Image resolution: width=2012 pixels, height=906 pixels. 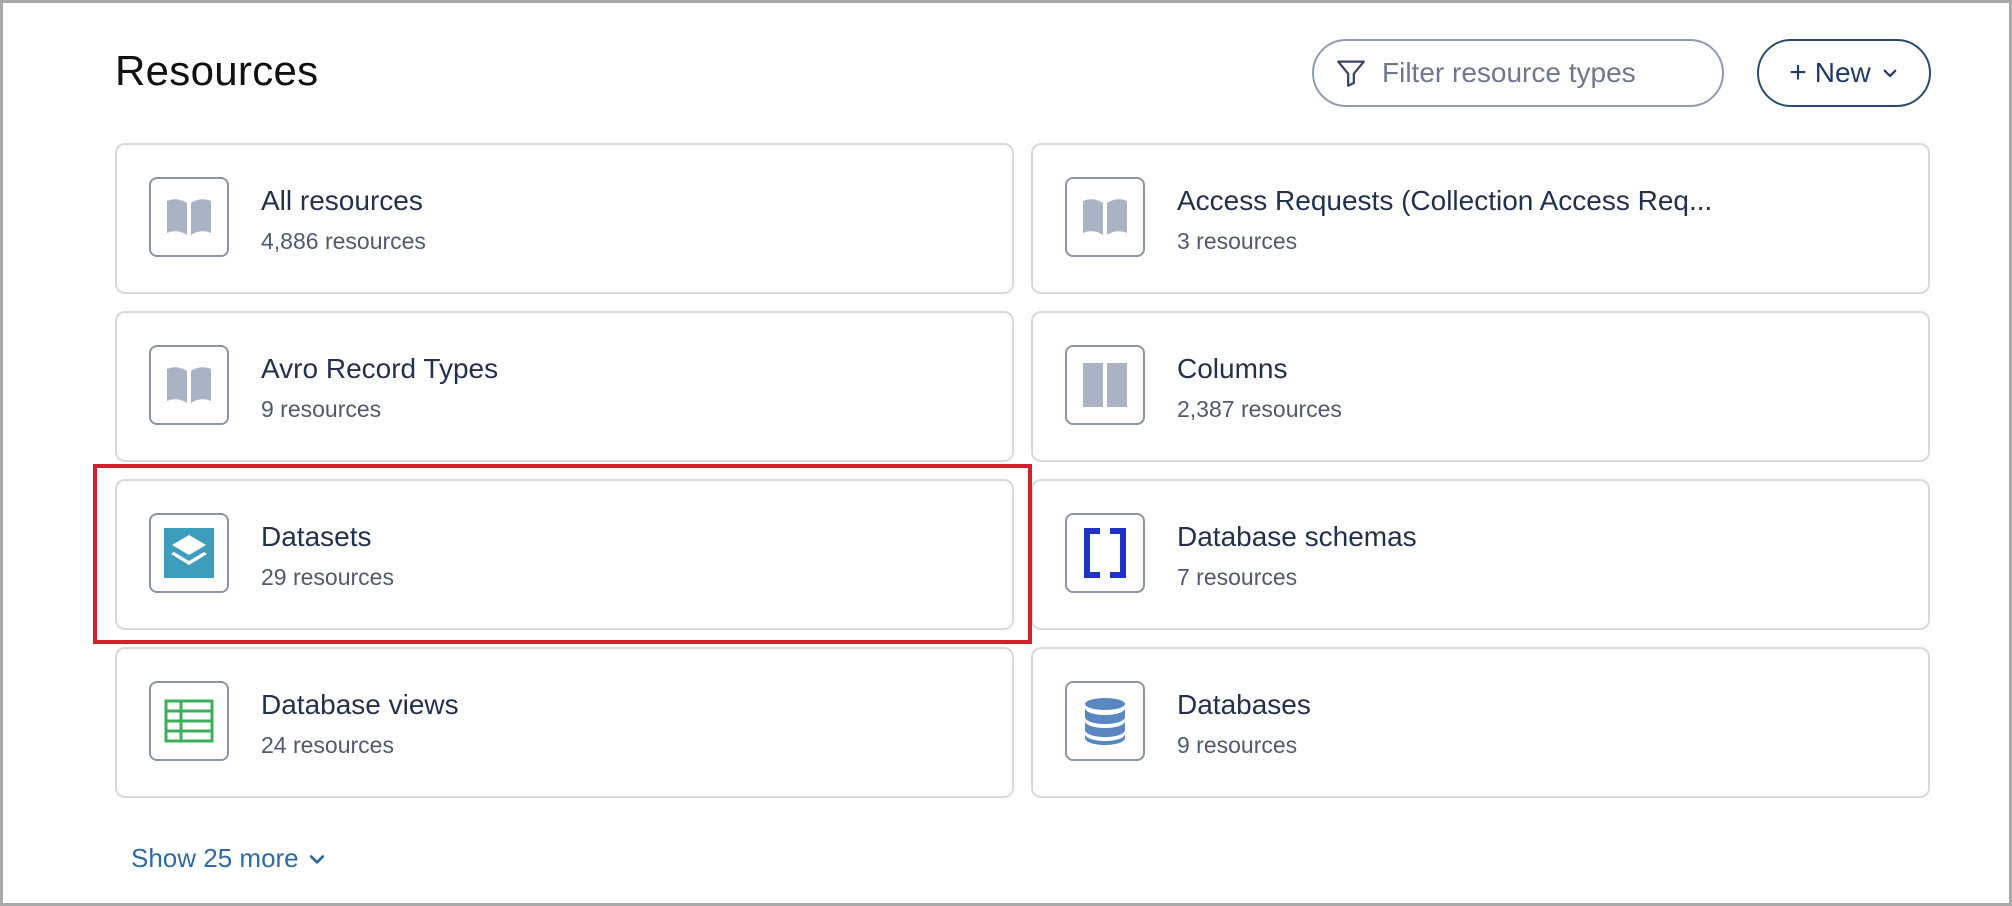 I want to click on resource-card-columns: Columns 2,387 resources, so click(x=1480, y=386).